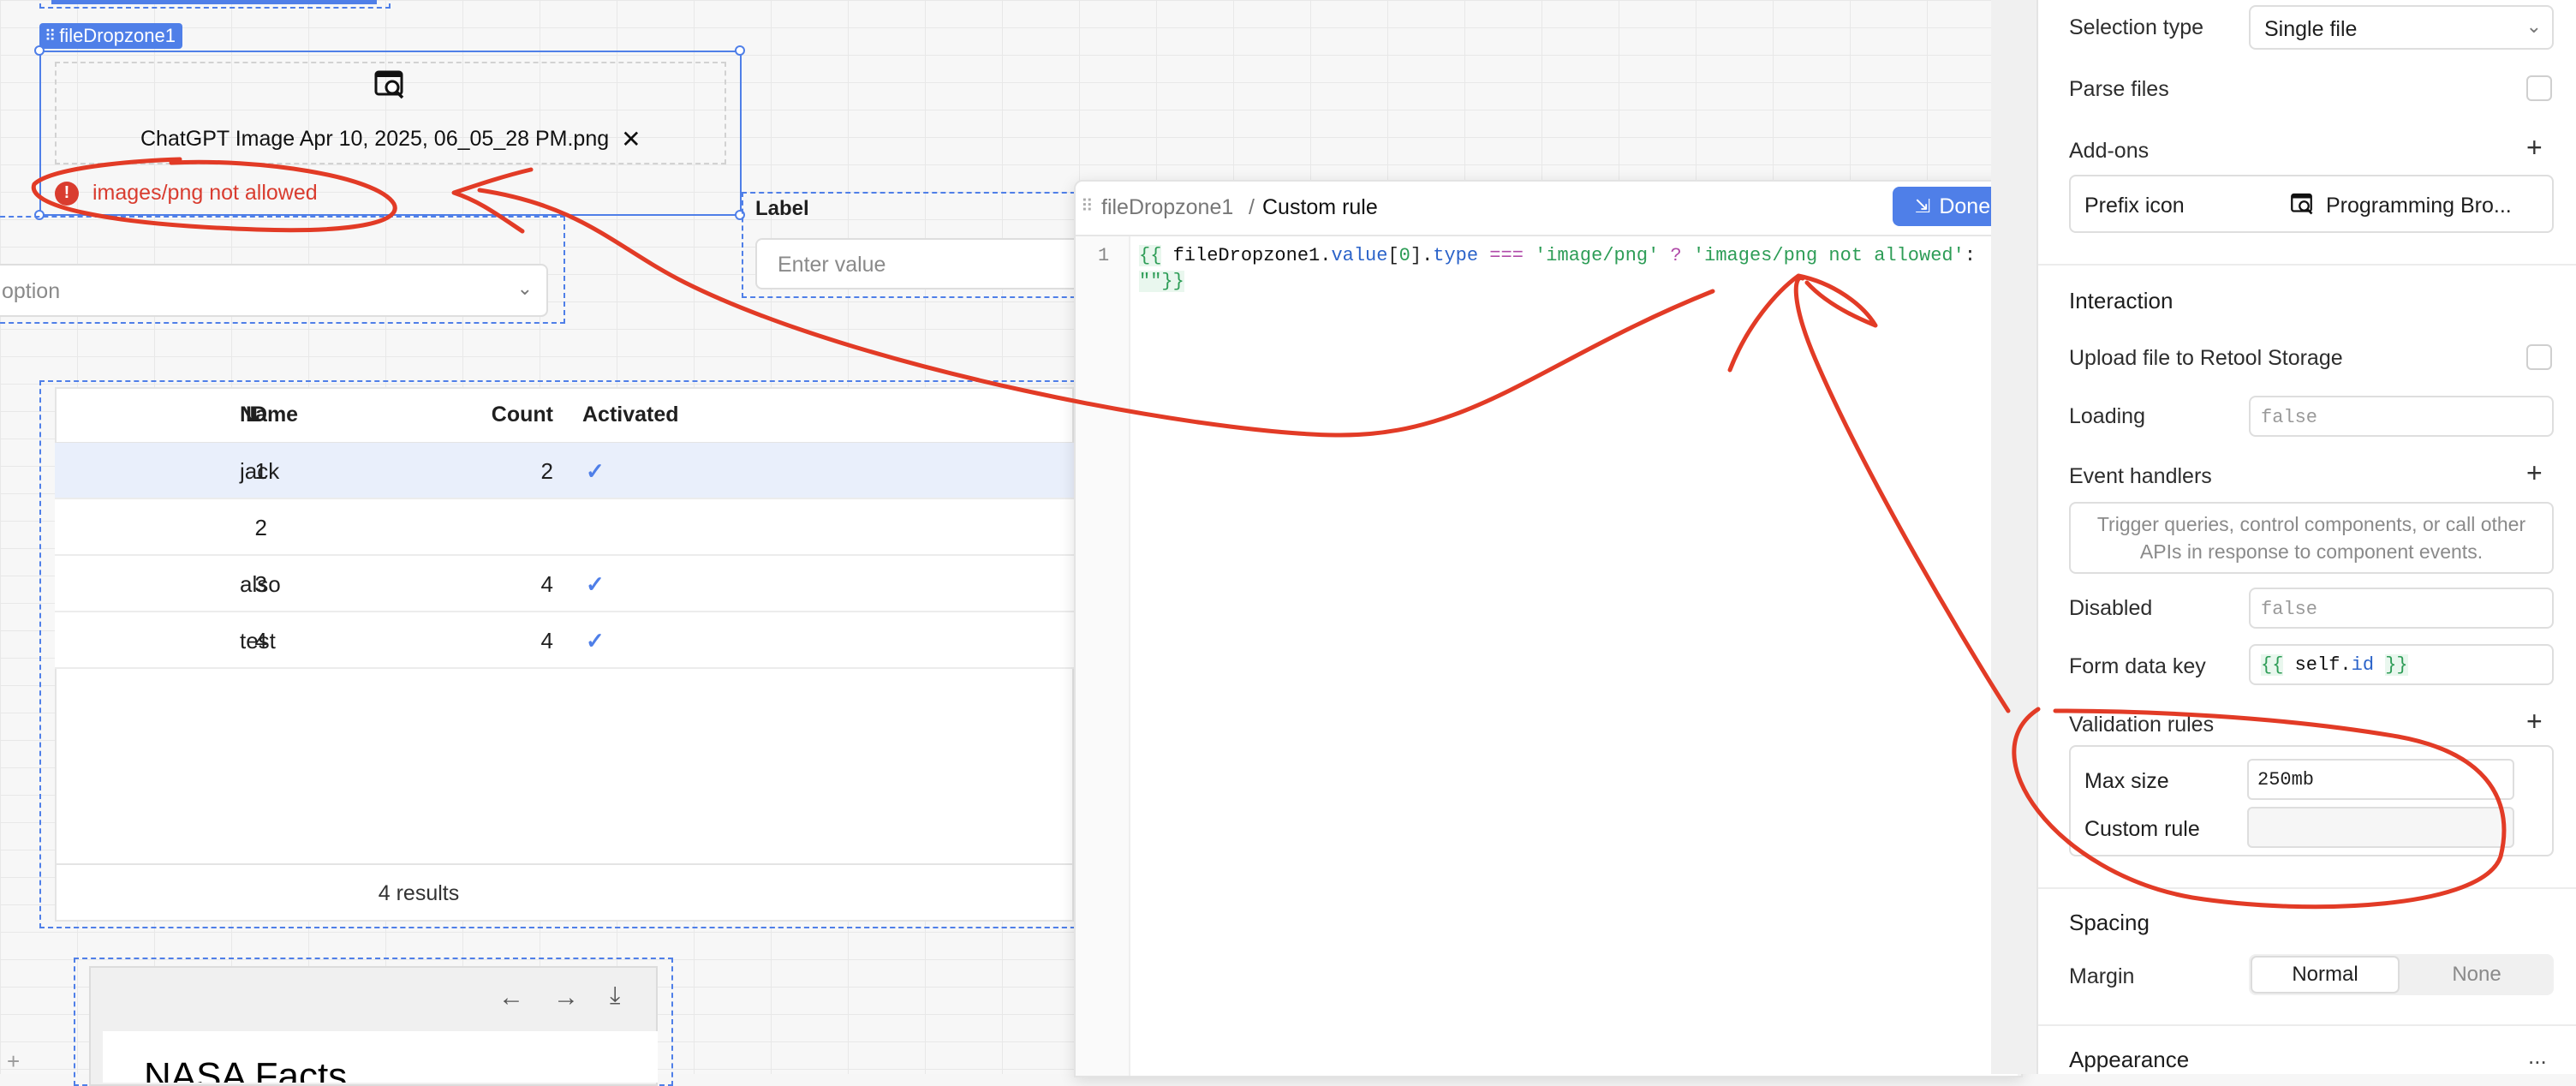 The height and width of the screenshot is (1086, 2576). What do you see at coordinates (2206, 358) in the screenshot?
I see `upload-storage-label: Upload file to Retool Storage` at bounding box center [2206, 358].